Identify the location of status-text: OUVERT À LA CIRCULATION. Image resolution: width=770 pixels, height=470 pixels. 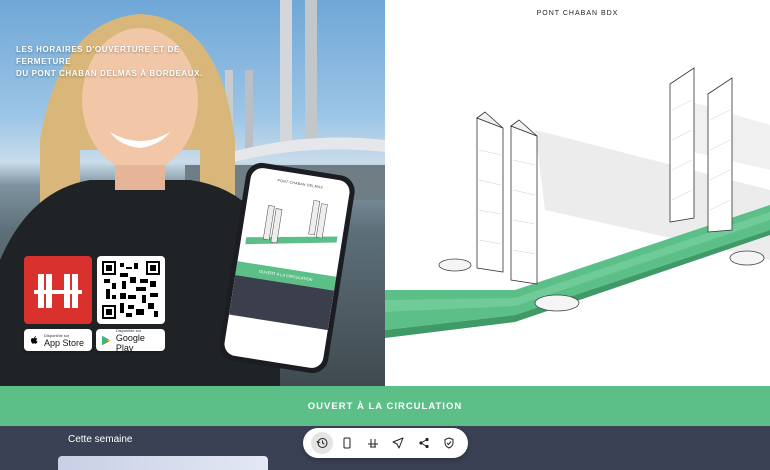
(385, 406).